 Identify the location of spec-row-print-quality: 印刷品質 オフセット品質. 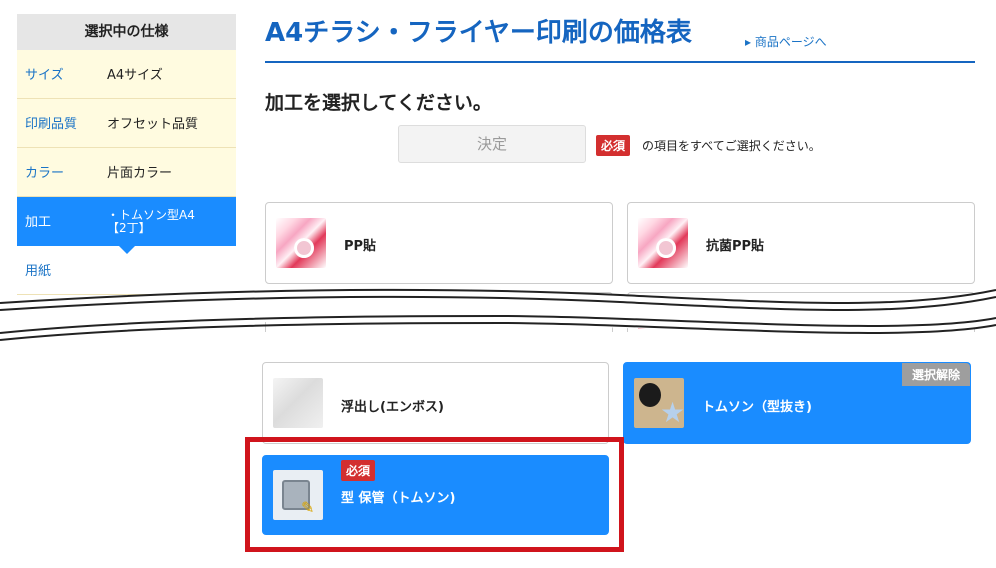
(126, 123).